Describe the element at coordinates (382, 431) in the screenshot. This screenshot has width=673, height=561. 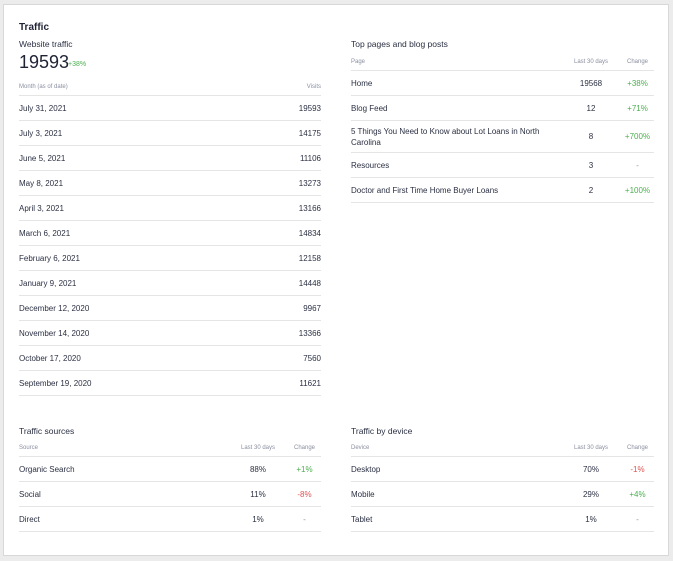
I see `traffic-device-title: Traffic by device` at that location.